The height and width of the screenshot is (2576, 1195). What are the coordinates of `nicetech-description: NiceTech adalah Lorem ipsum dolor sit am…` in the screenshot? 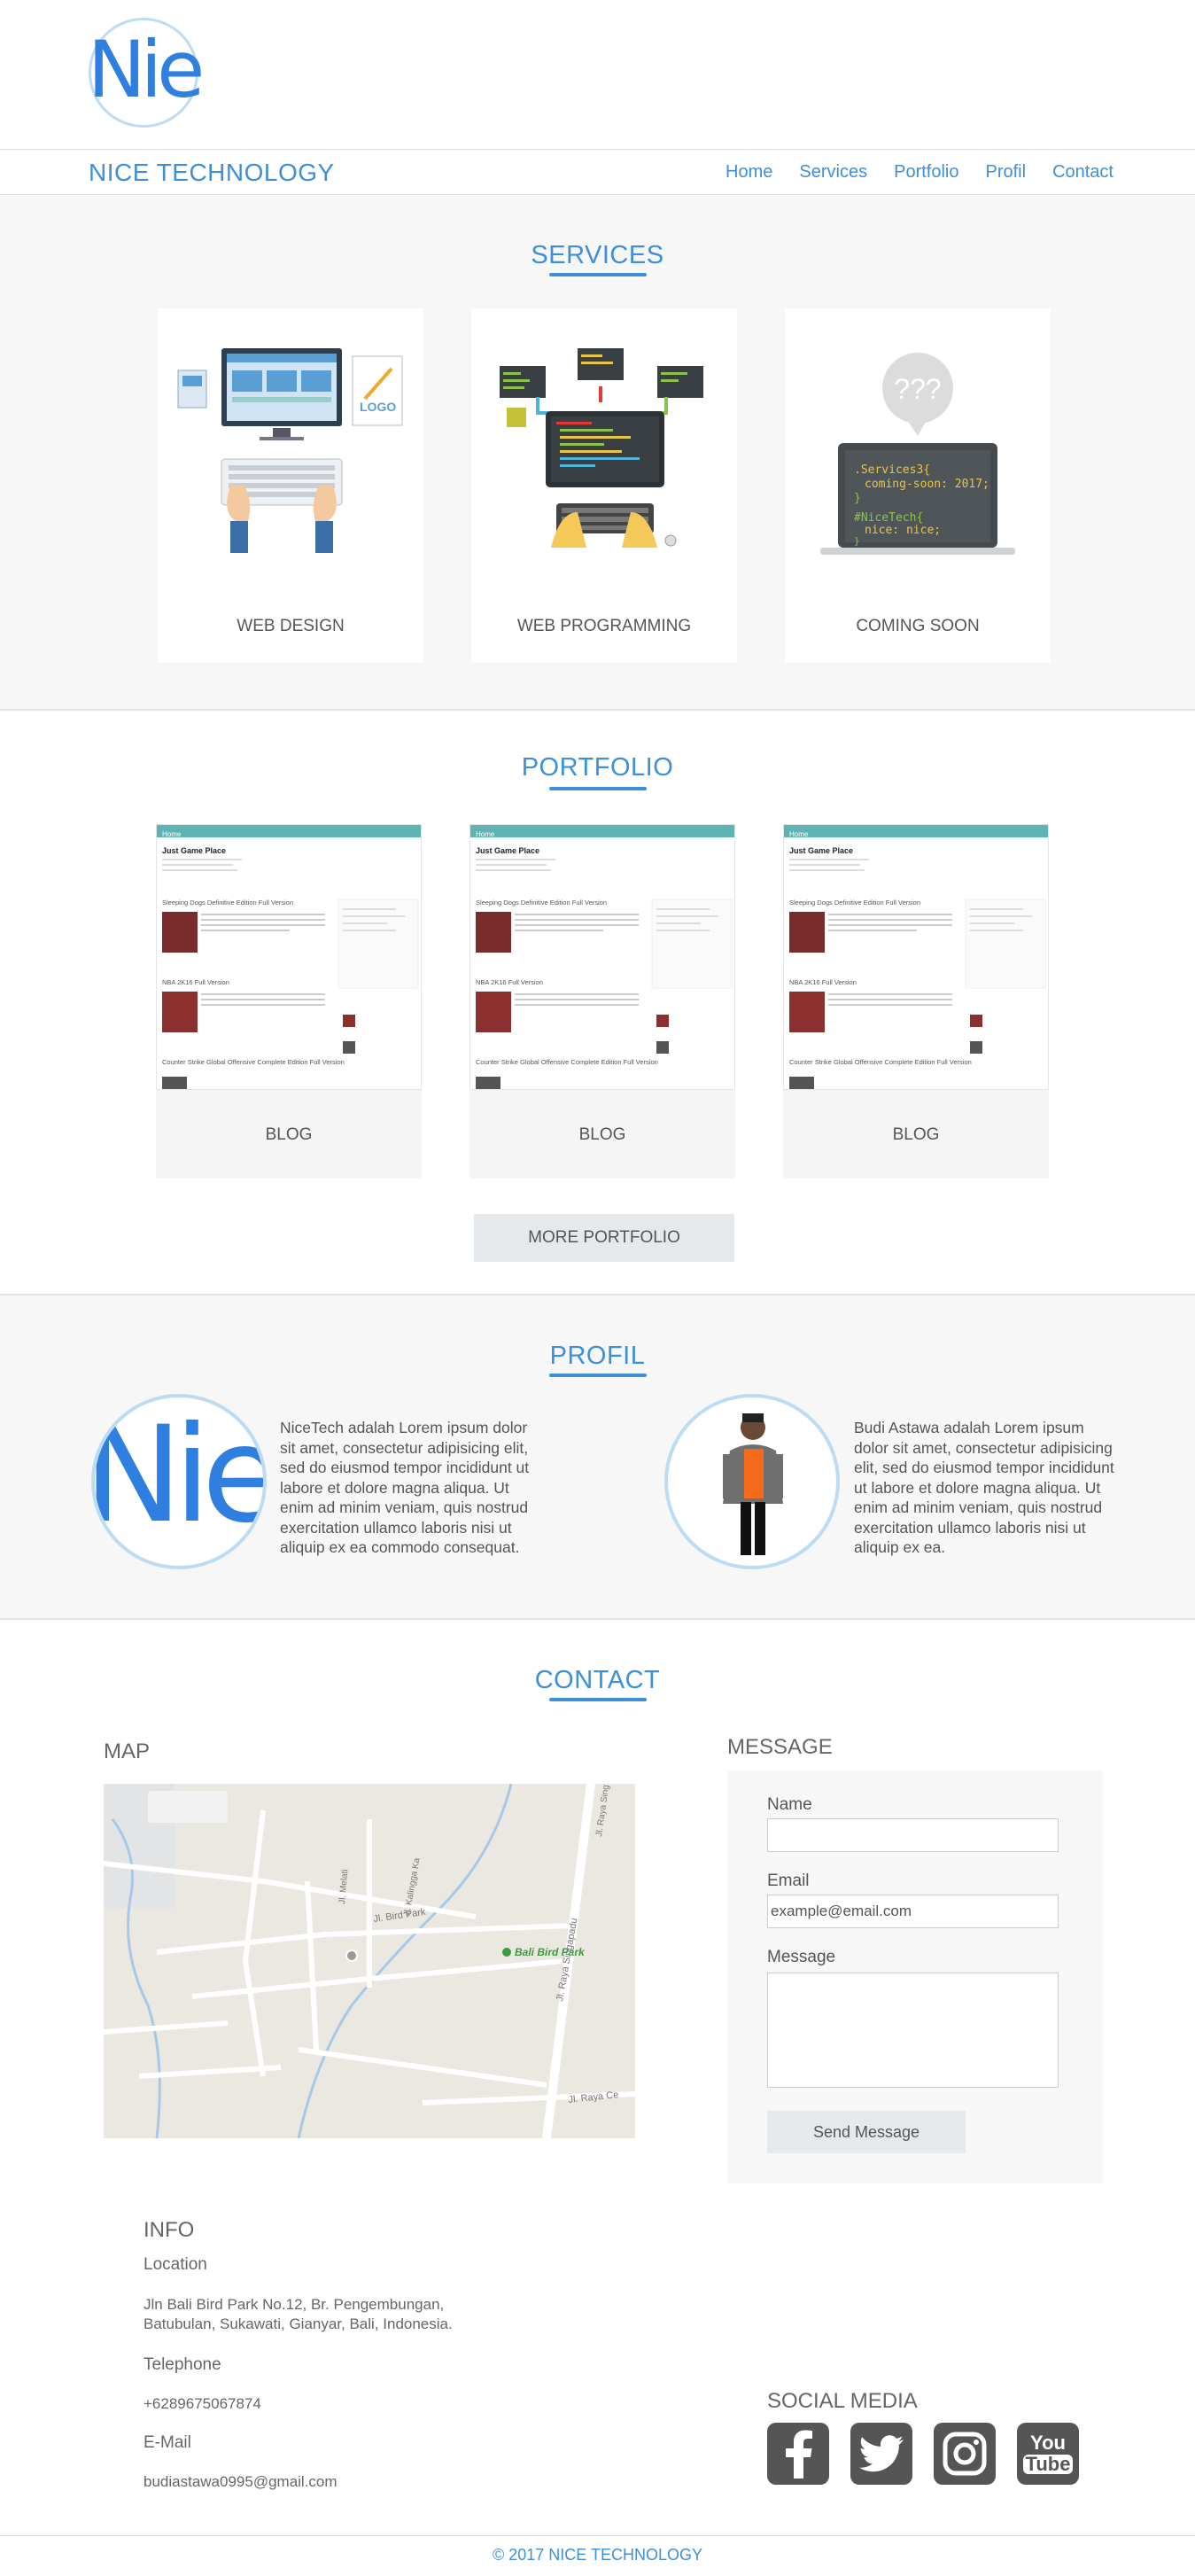 It's located at (405, 1487).